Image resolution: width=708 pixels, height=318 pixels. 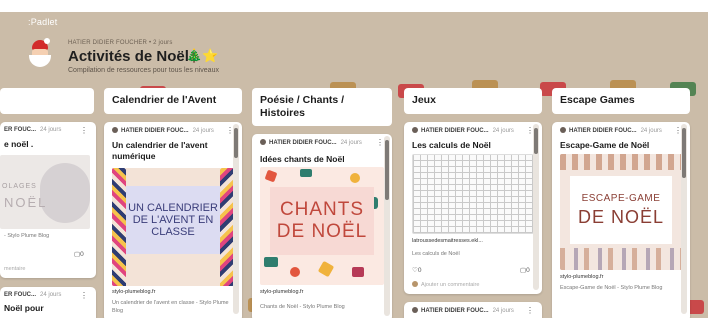 What do you see at coordinates (451, 145) in the screenshot?
I see `post-title: Les calculs de Noël` at bounding box center [451, 145].